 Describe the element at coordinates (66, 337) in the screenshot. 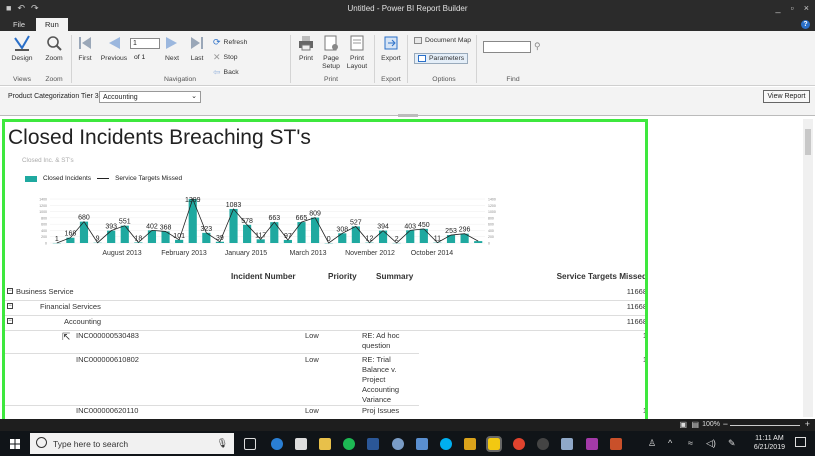

I see `mouse-cursor: ⇱` at that location.